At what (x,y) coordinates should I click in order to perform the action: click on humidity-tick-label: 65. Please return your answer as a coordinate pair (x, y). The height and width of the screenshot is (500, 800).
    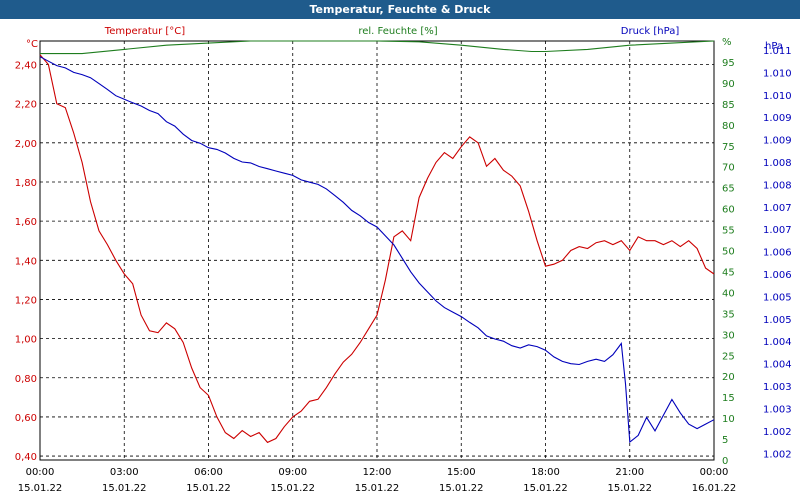
    Looking at the image, I should click on (728, 189).